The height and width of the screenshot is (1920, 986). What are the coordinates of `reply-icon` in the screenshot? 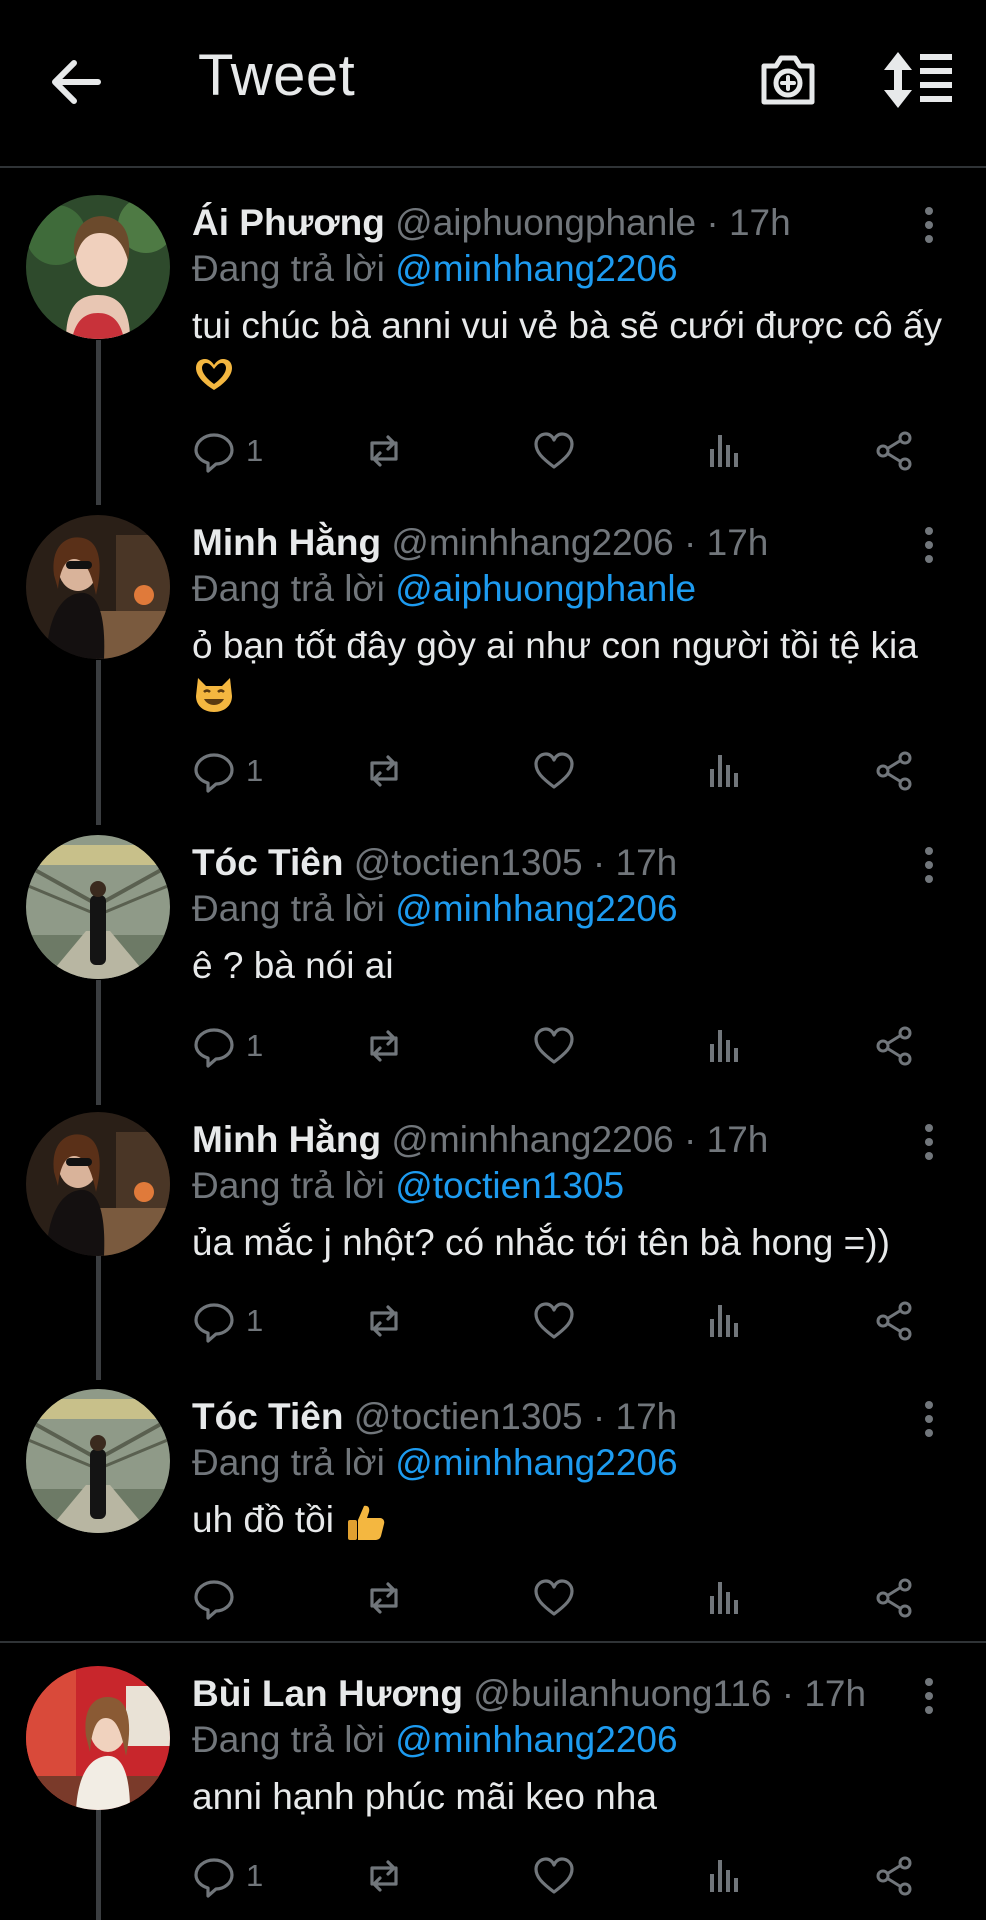 It's located at (214, 1048).